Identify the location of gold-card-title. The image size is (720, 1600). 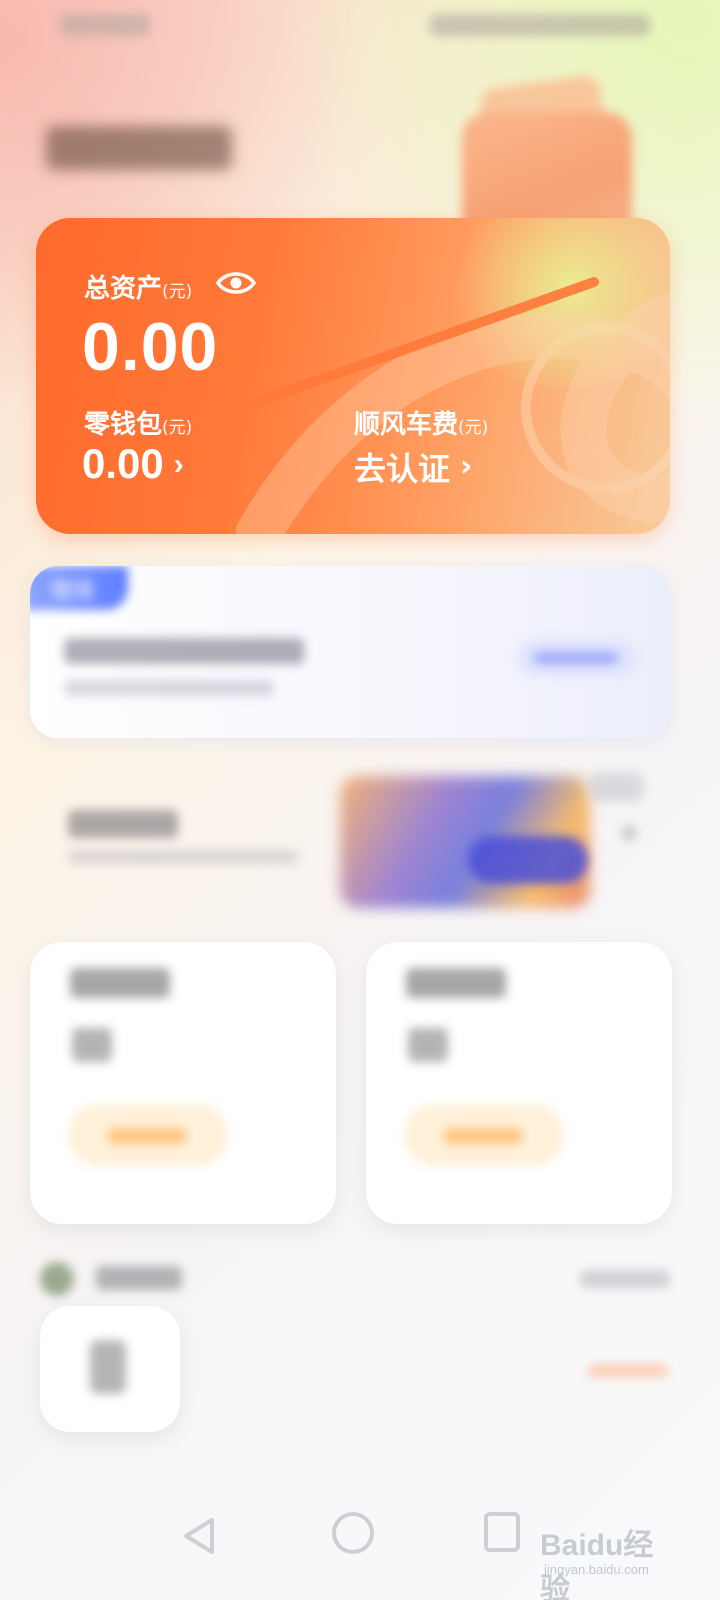
(456, 983).